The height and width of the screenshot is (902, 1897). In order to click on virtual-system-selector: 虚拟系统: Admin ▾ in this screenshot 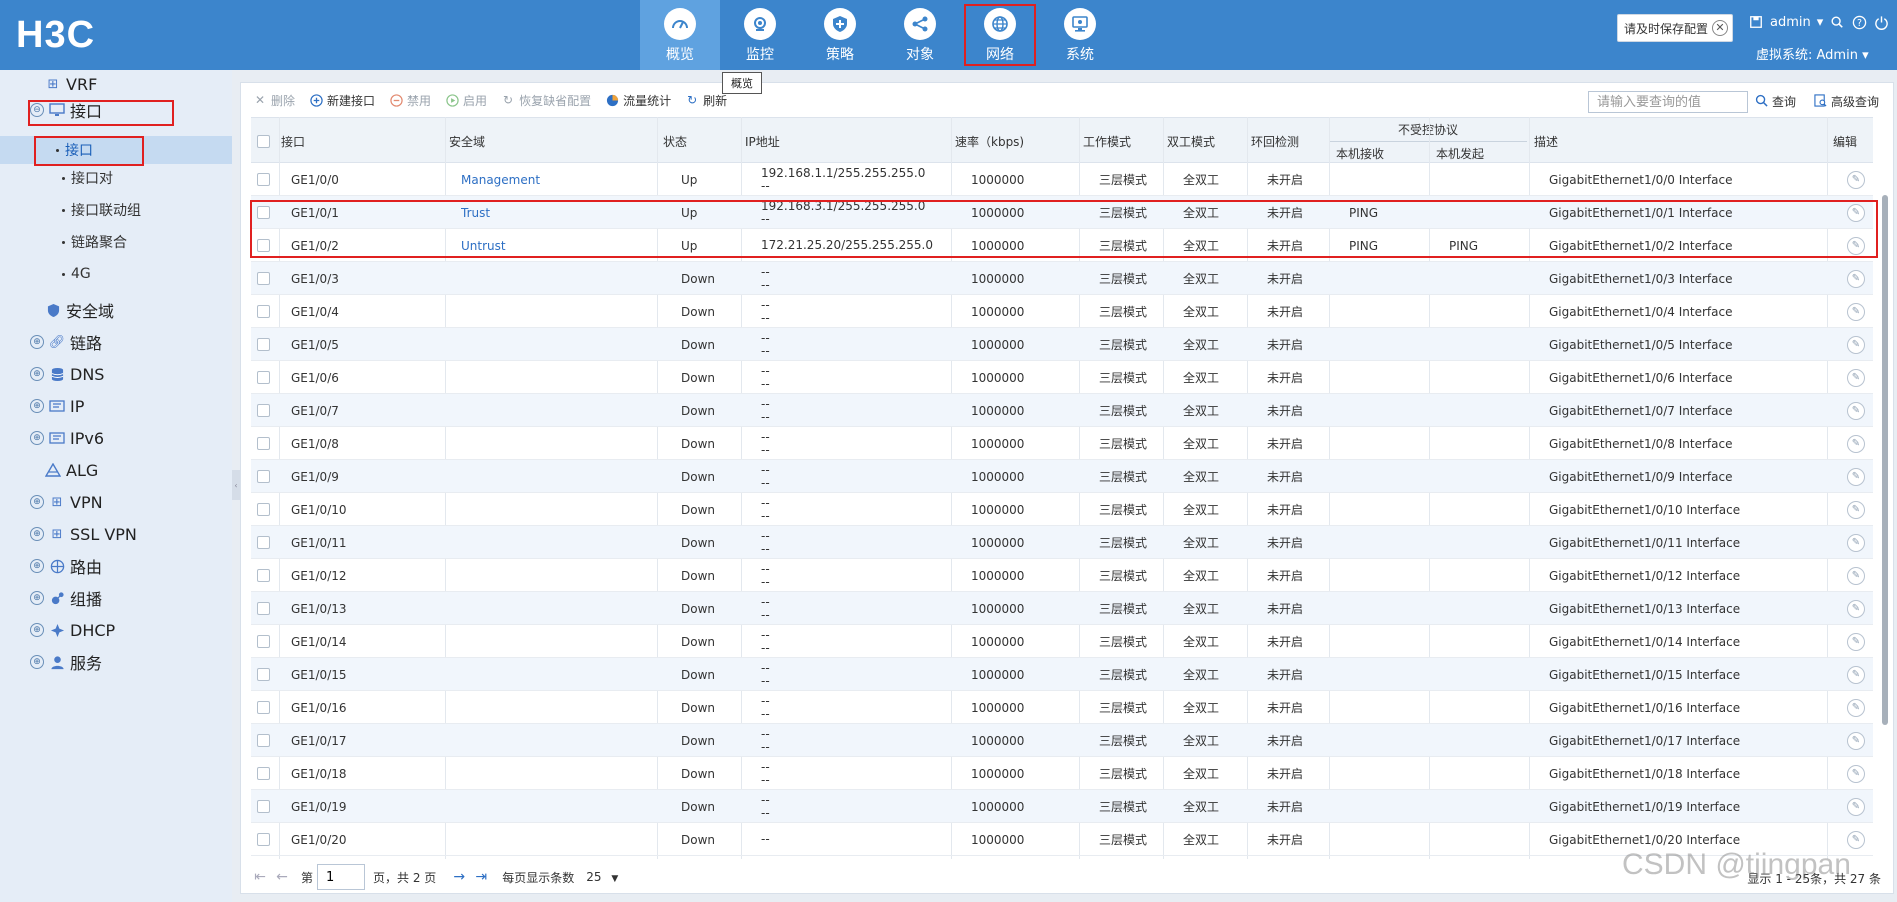, I will do `click(1812, 53)`.